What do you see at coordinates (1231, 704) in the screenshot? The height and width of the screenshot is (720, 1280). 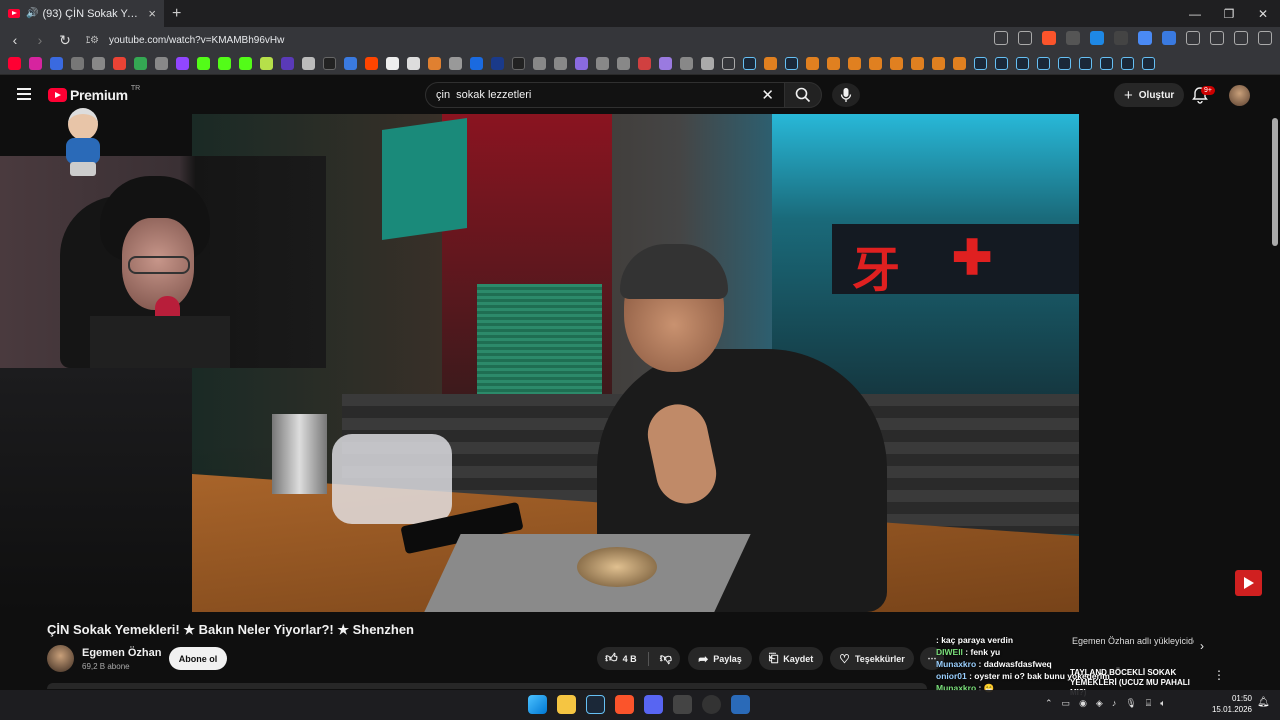 I see `taskbar-clock: 01:50 15.01.2026` at bounding box center [1231, 704].